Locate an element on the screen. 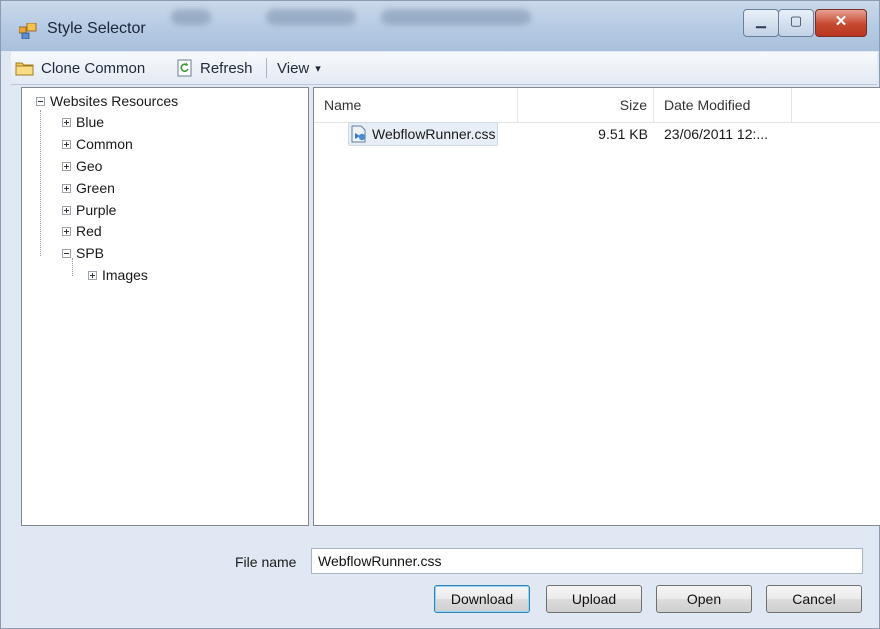 This screenshot has height=629, width=880. cancel-label: Cancel is located at coordinates (814, 599).